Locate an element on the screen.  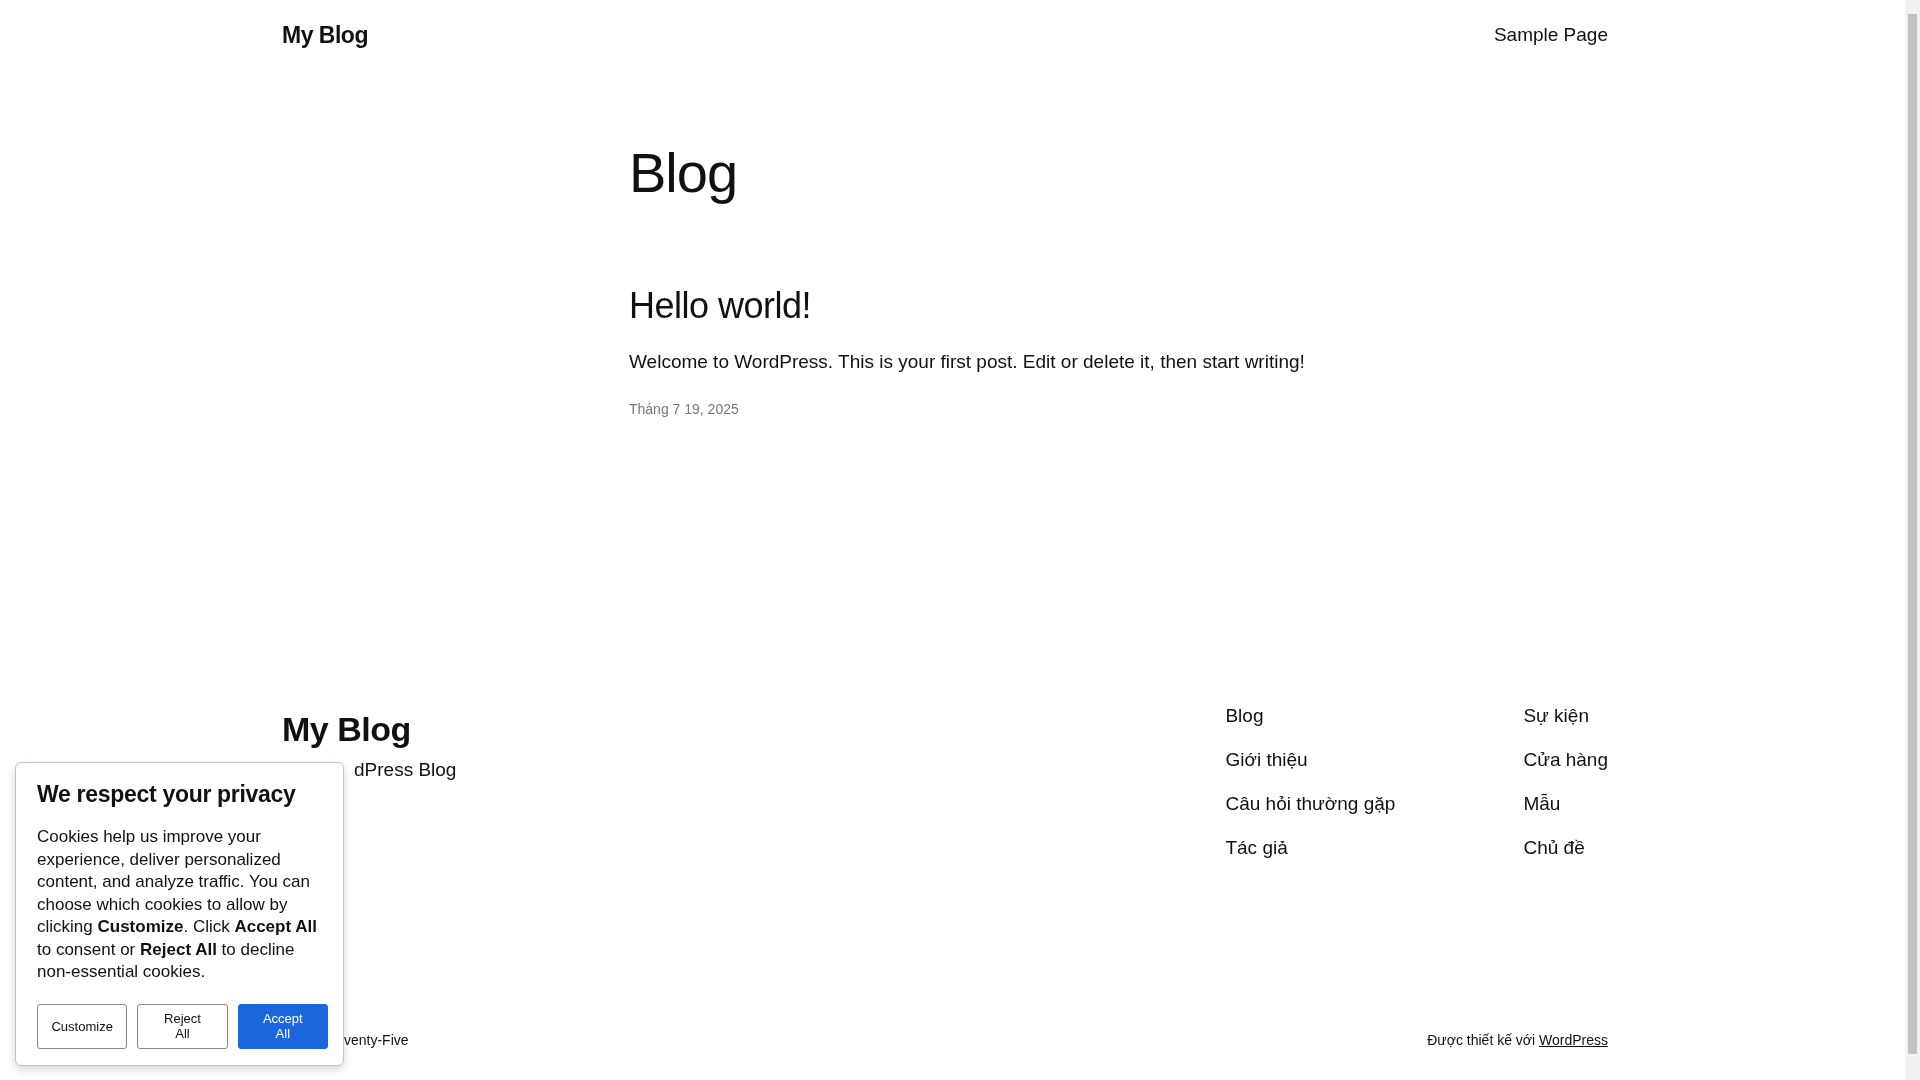
footer-nav-link: Blog is located at coordinates (1374, 716).